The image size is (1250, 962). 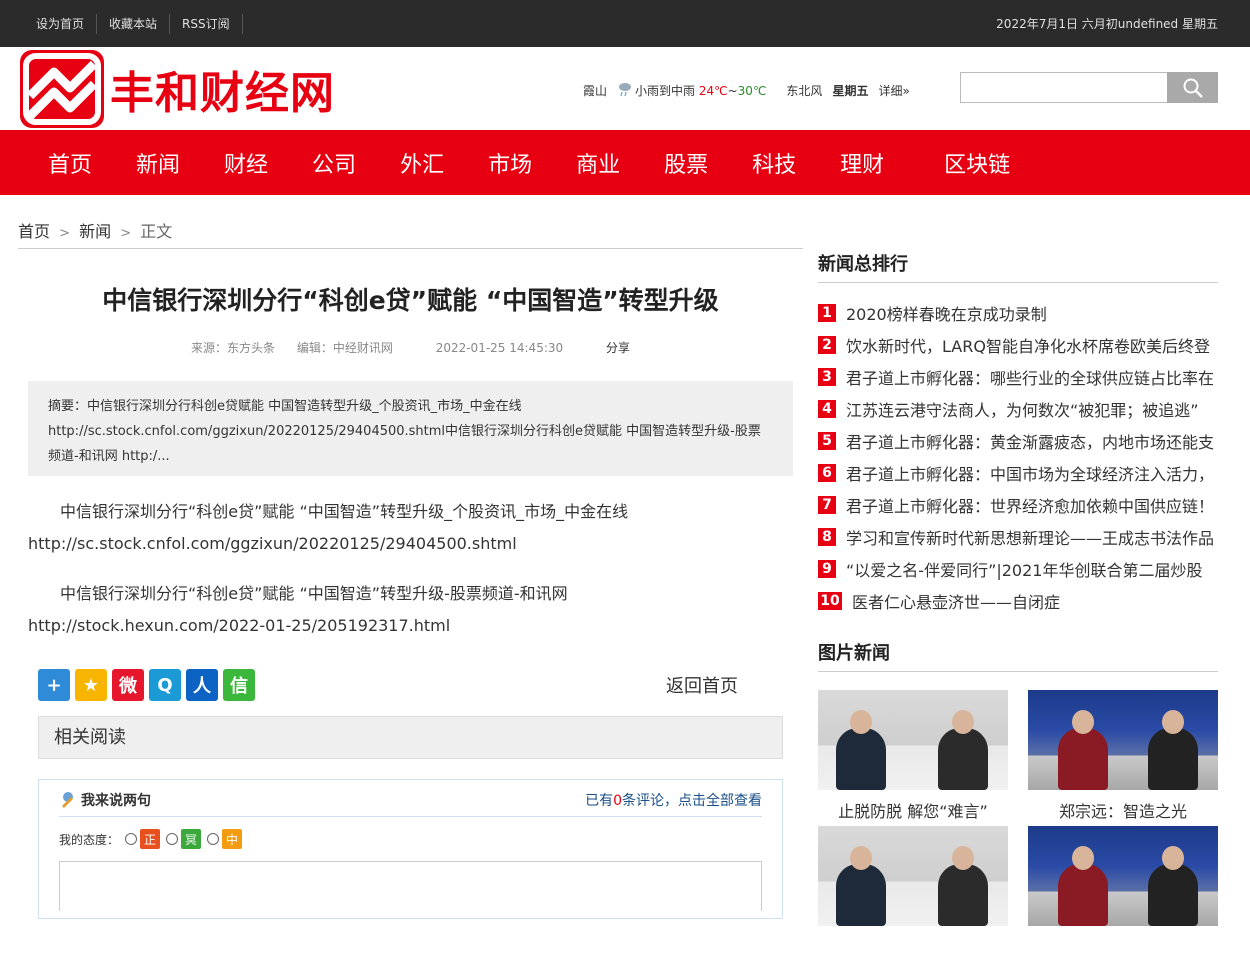 What do you see at coordinates (1018, 601) in the screenshot?
I see `rank-item: 10 医者仁心悬壶济世——自闭症` at bounding box center [1018, 601].